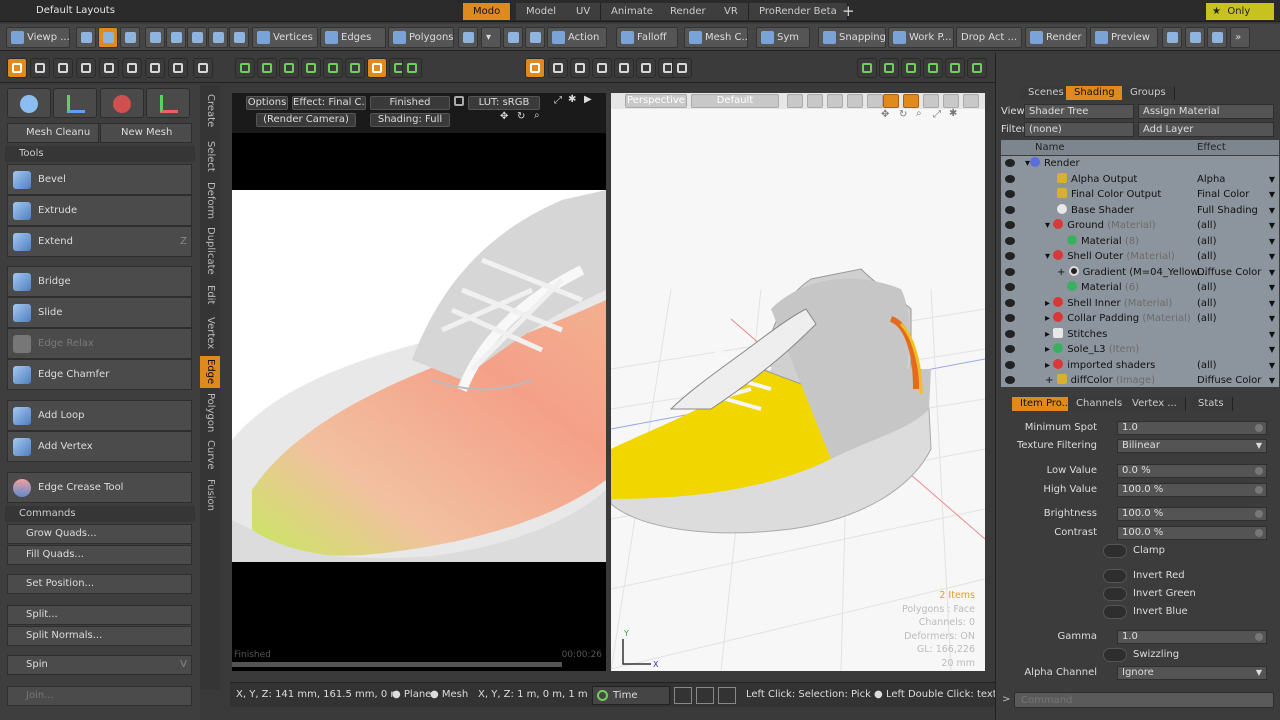 Image resolution: width=1280 pixels, height=720 pixels. I want to click on soft-sphere-icon, so click(122, 103).